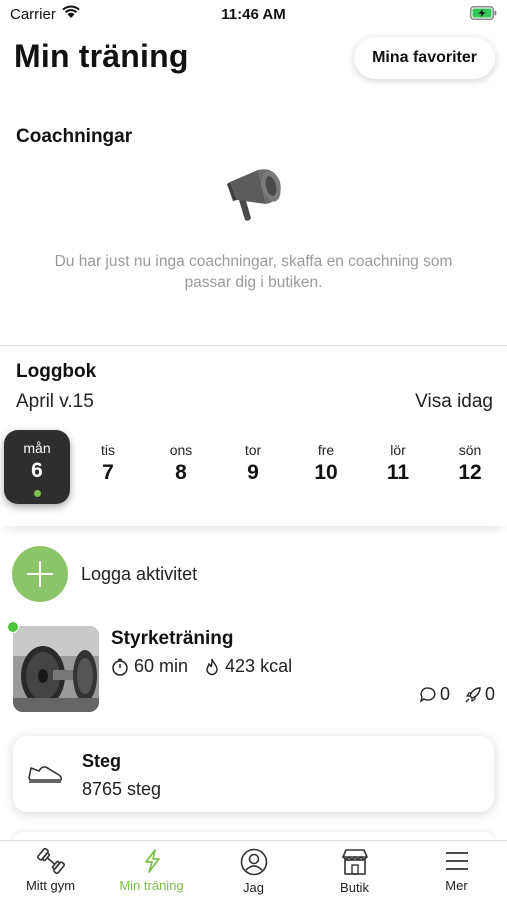 The image size is (507, 900). What do you see at coordinates (102, 761) in the screenshot?
I see `steps-title: Steg` at bounding box center [102, 761].